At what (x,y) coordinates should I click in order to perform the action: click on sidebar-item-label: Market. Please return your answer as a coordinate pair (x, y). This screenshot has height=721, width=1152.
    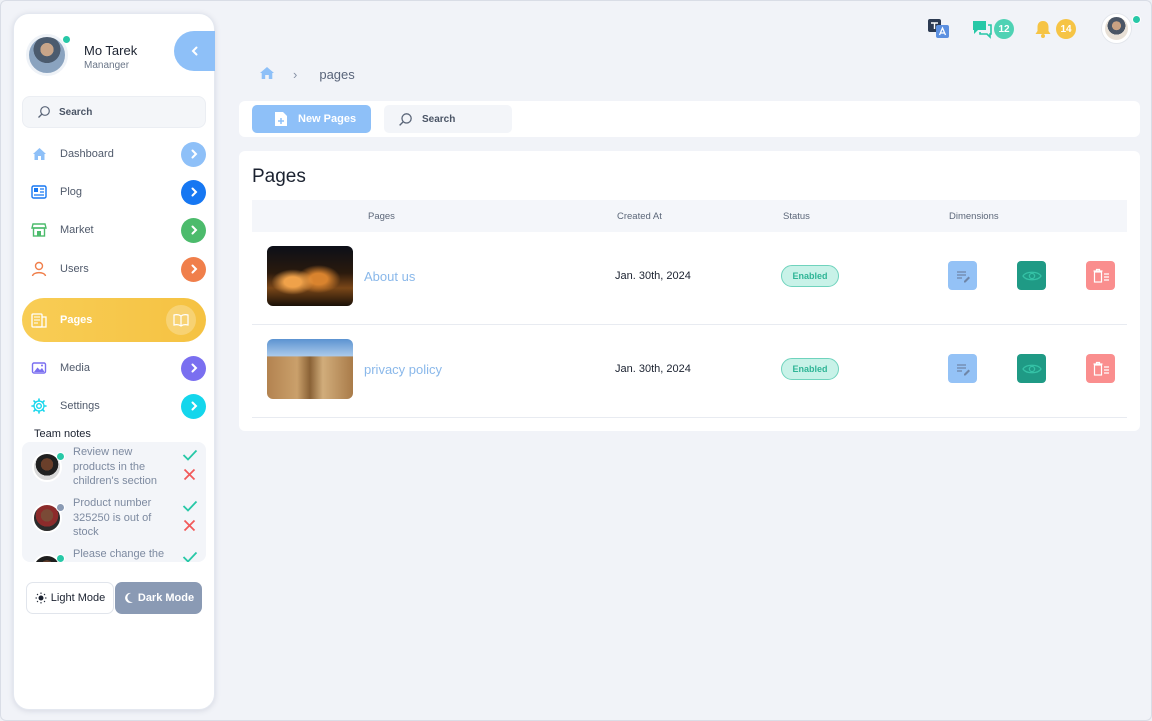
    Looking at the image, I should click on (77, 230).